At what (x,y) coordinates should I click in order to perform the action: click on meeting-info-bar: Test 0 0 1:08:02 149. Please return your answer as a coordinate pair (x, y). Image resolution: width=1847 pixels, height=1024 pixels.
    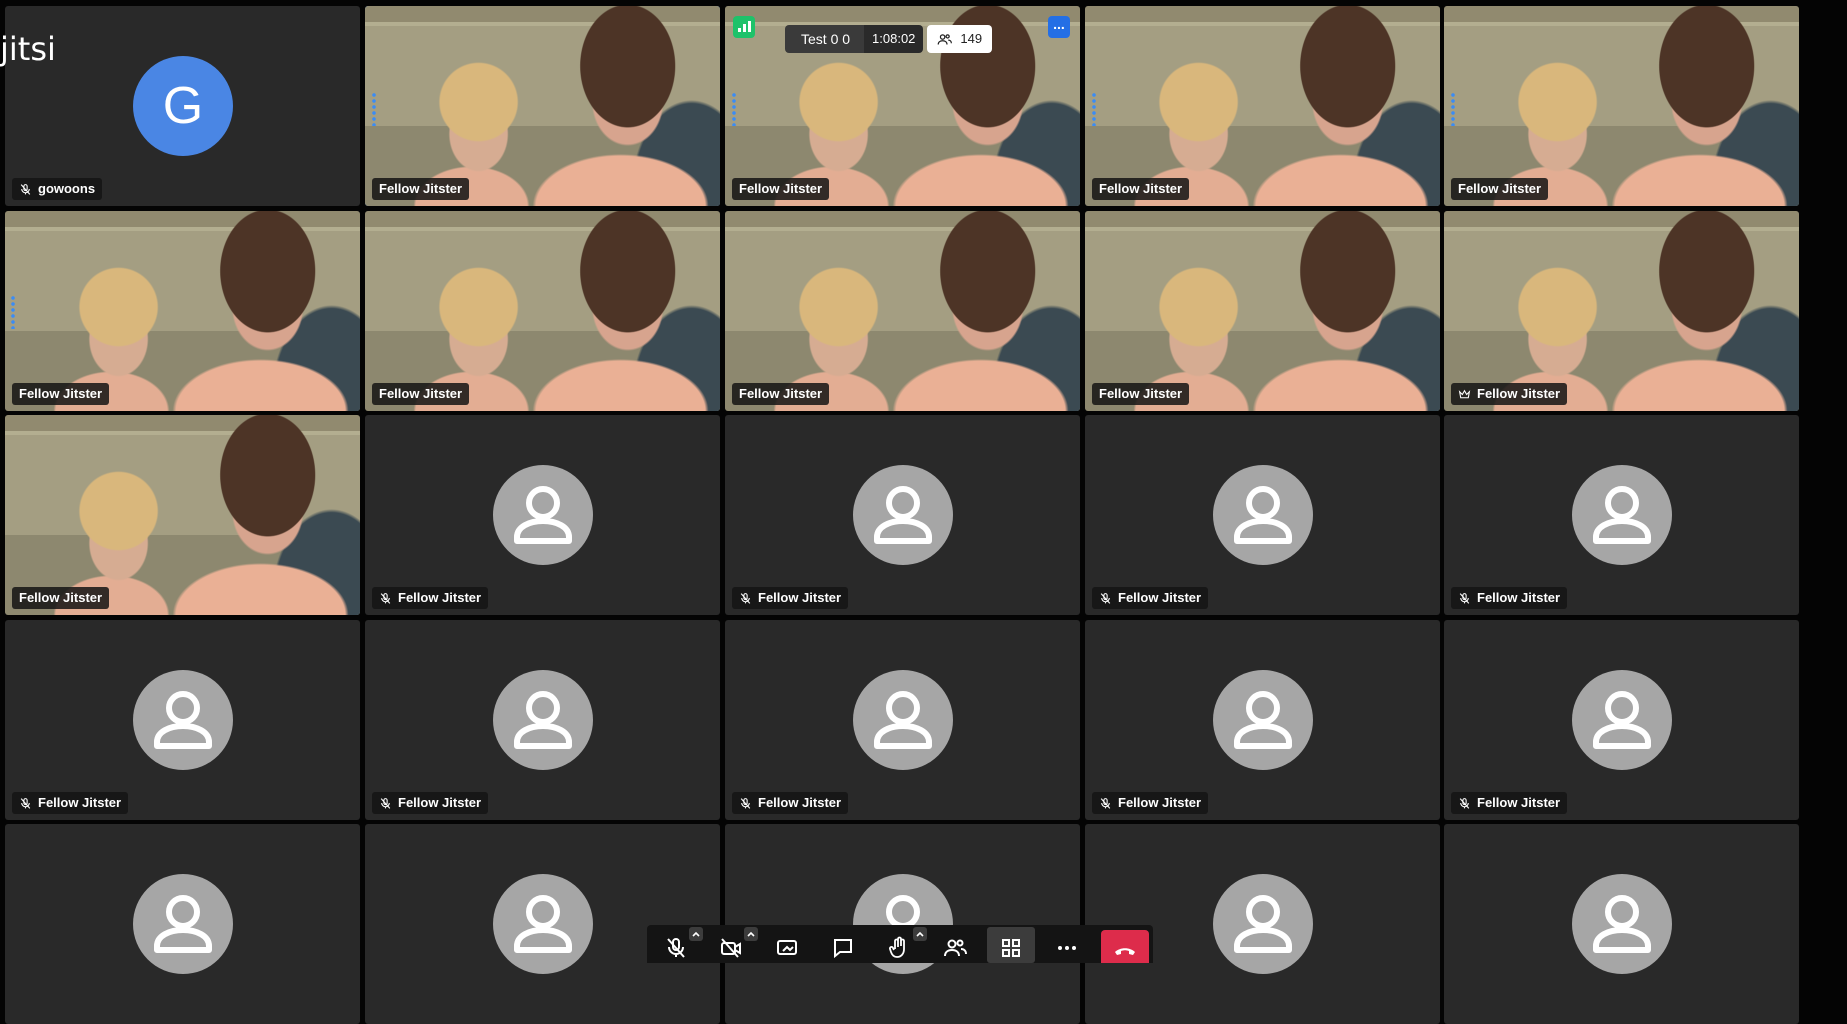
    Looking at the image, I should click on (889, 39).